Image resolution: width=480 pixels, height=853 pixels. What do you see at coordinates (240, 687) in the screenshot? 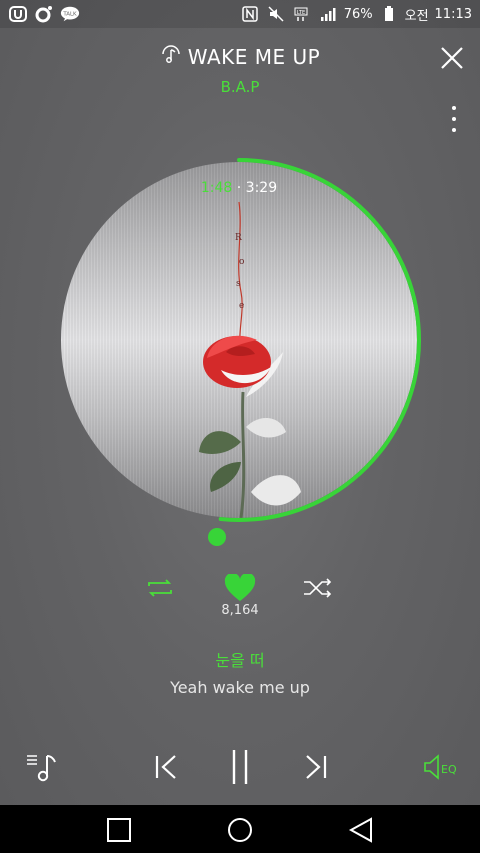
I see `lyric-next-line: Yeah wake me up` at bounding box center [240, 687].